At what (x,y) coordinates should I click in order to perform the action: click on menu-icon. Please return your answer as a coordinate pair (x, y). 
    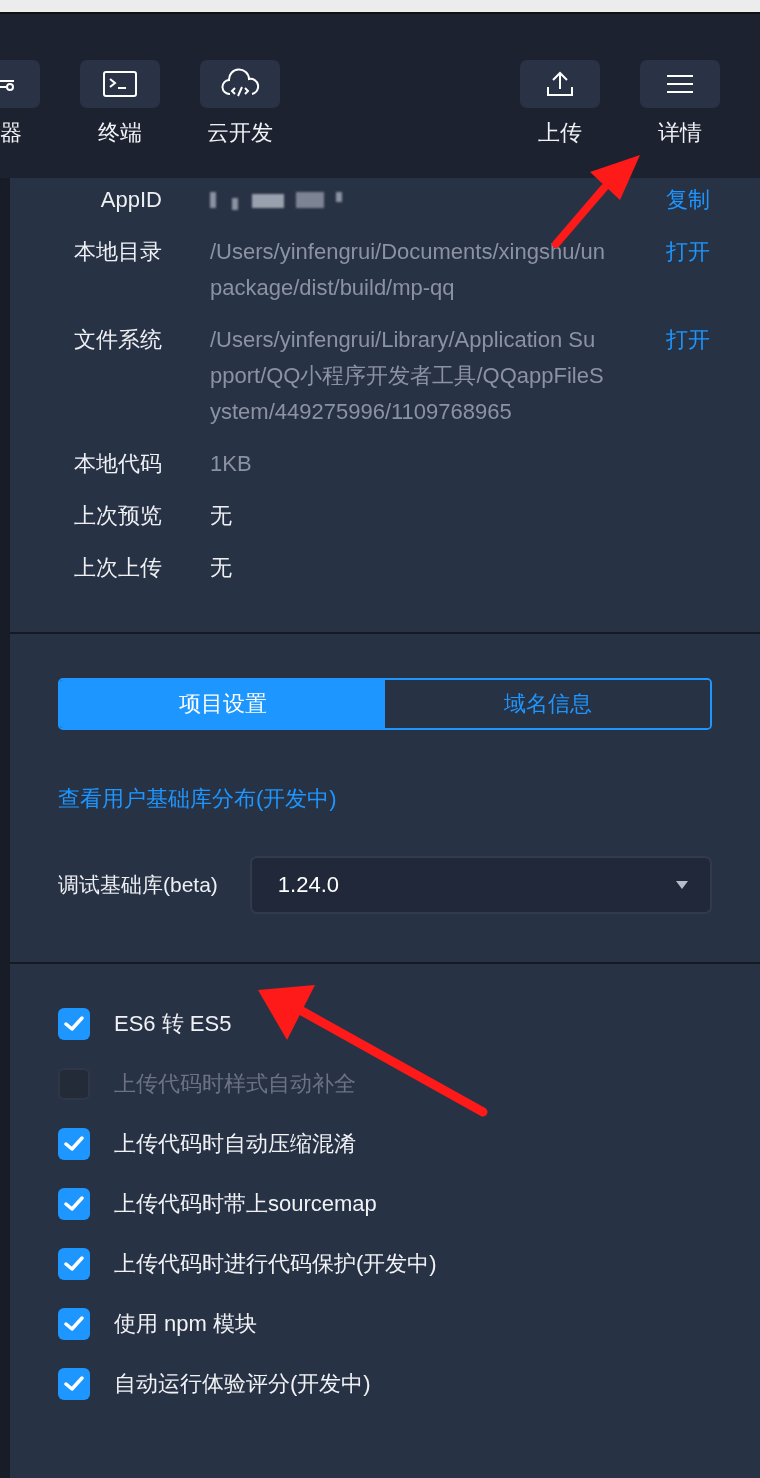
    Looking at the image, I should click on (680, 84).